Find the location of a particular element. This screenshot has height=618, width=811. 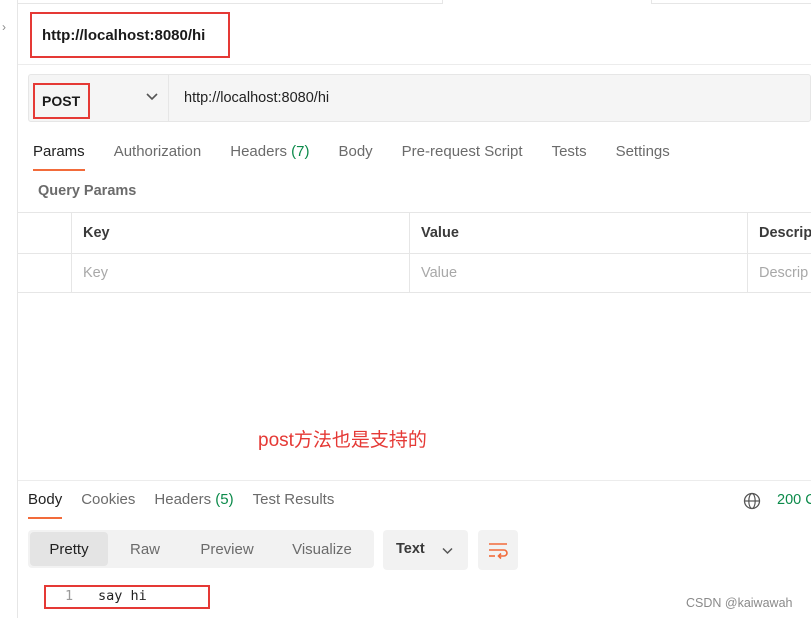

tab-response-body: Body is located at coordinates (45, 505).